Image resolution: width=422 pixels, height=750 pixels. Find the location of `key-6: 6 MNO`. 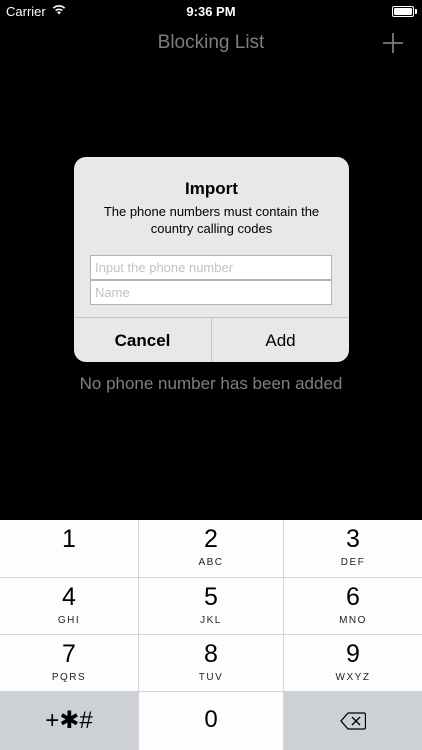

key-6: 6 MNO is located at coordinates (353, 606).